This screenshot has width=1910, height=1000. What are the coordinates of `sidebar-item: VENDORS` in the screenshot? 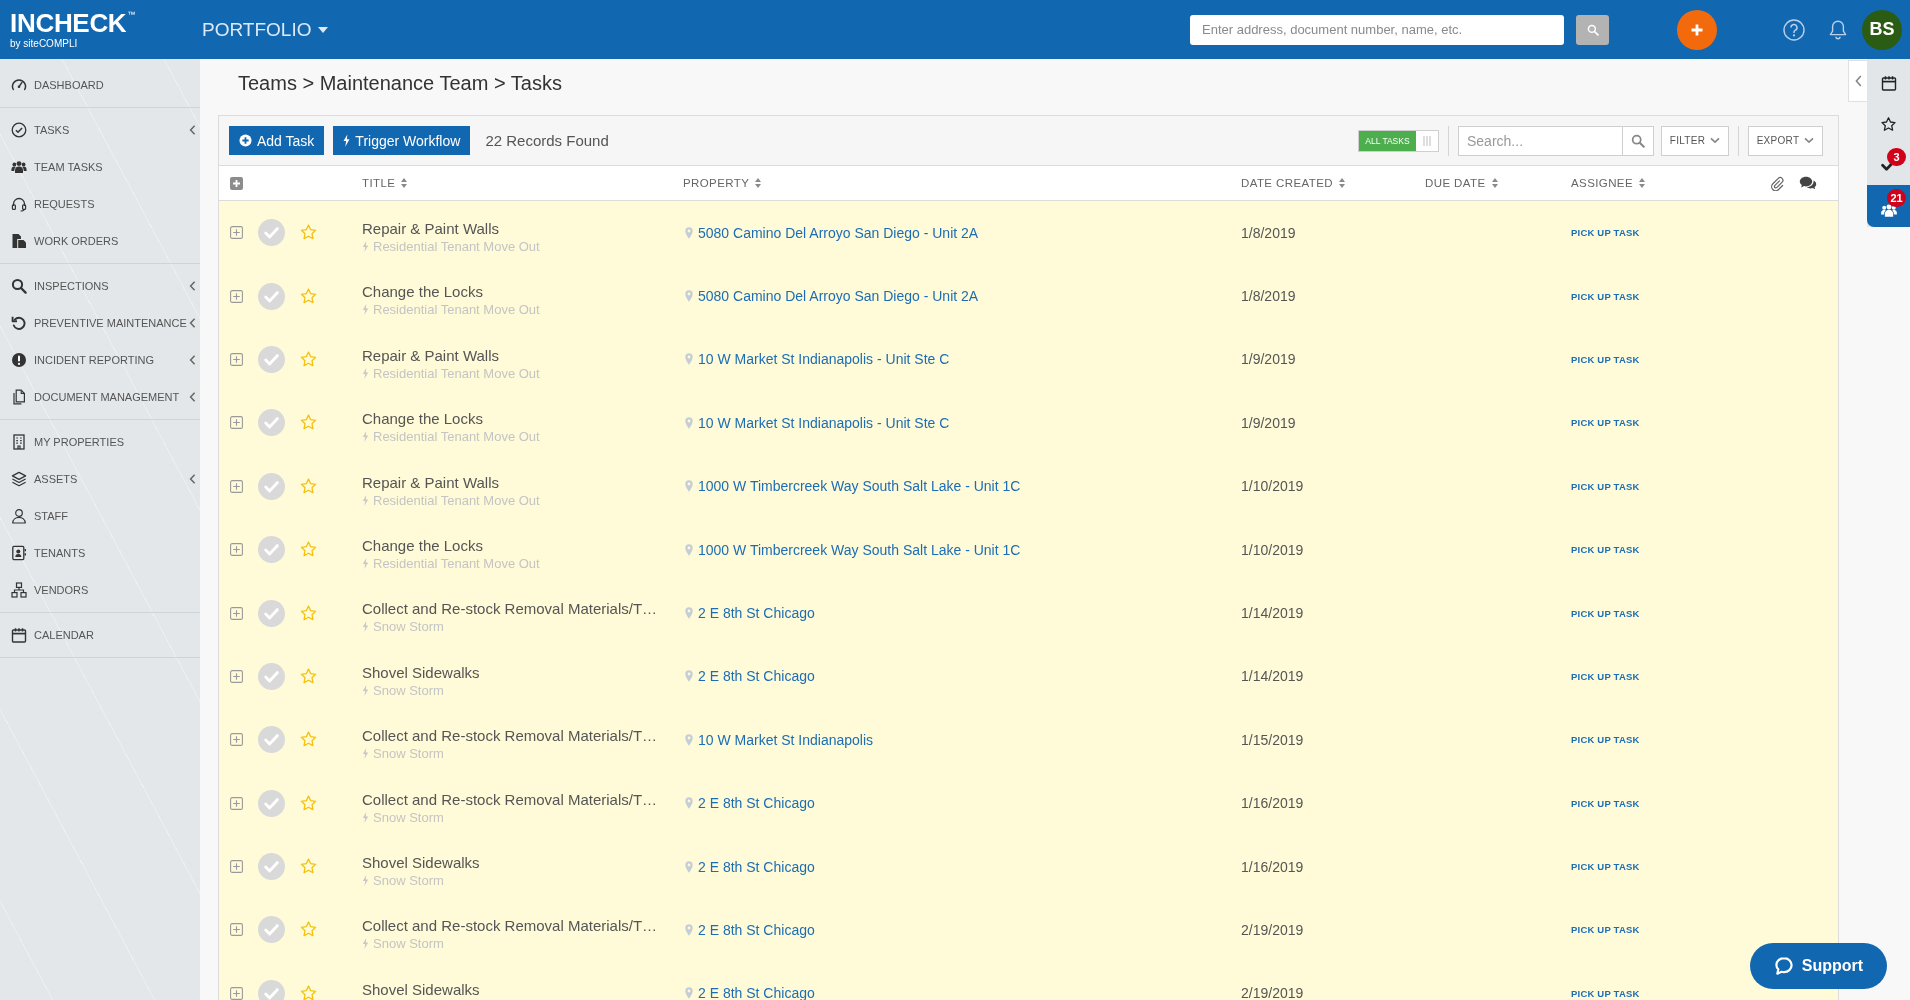 It's located at (100, 589).